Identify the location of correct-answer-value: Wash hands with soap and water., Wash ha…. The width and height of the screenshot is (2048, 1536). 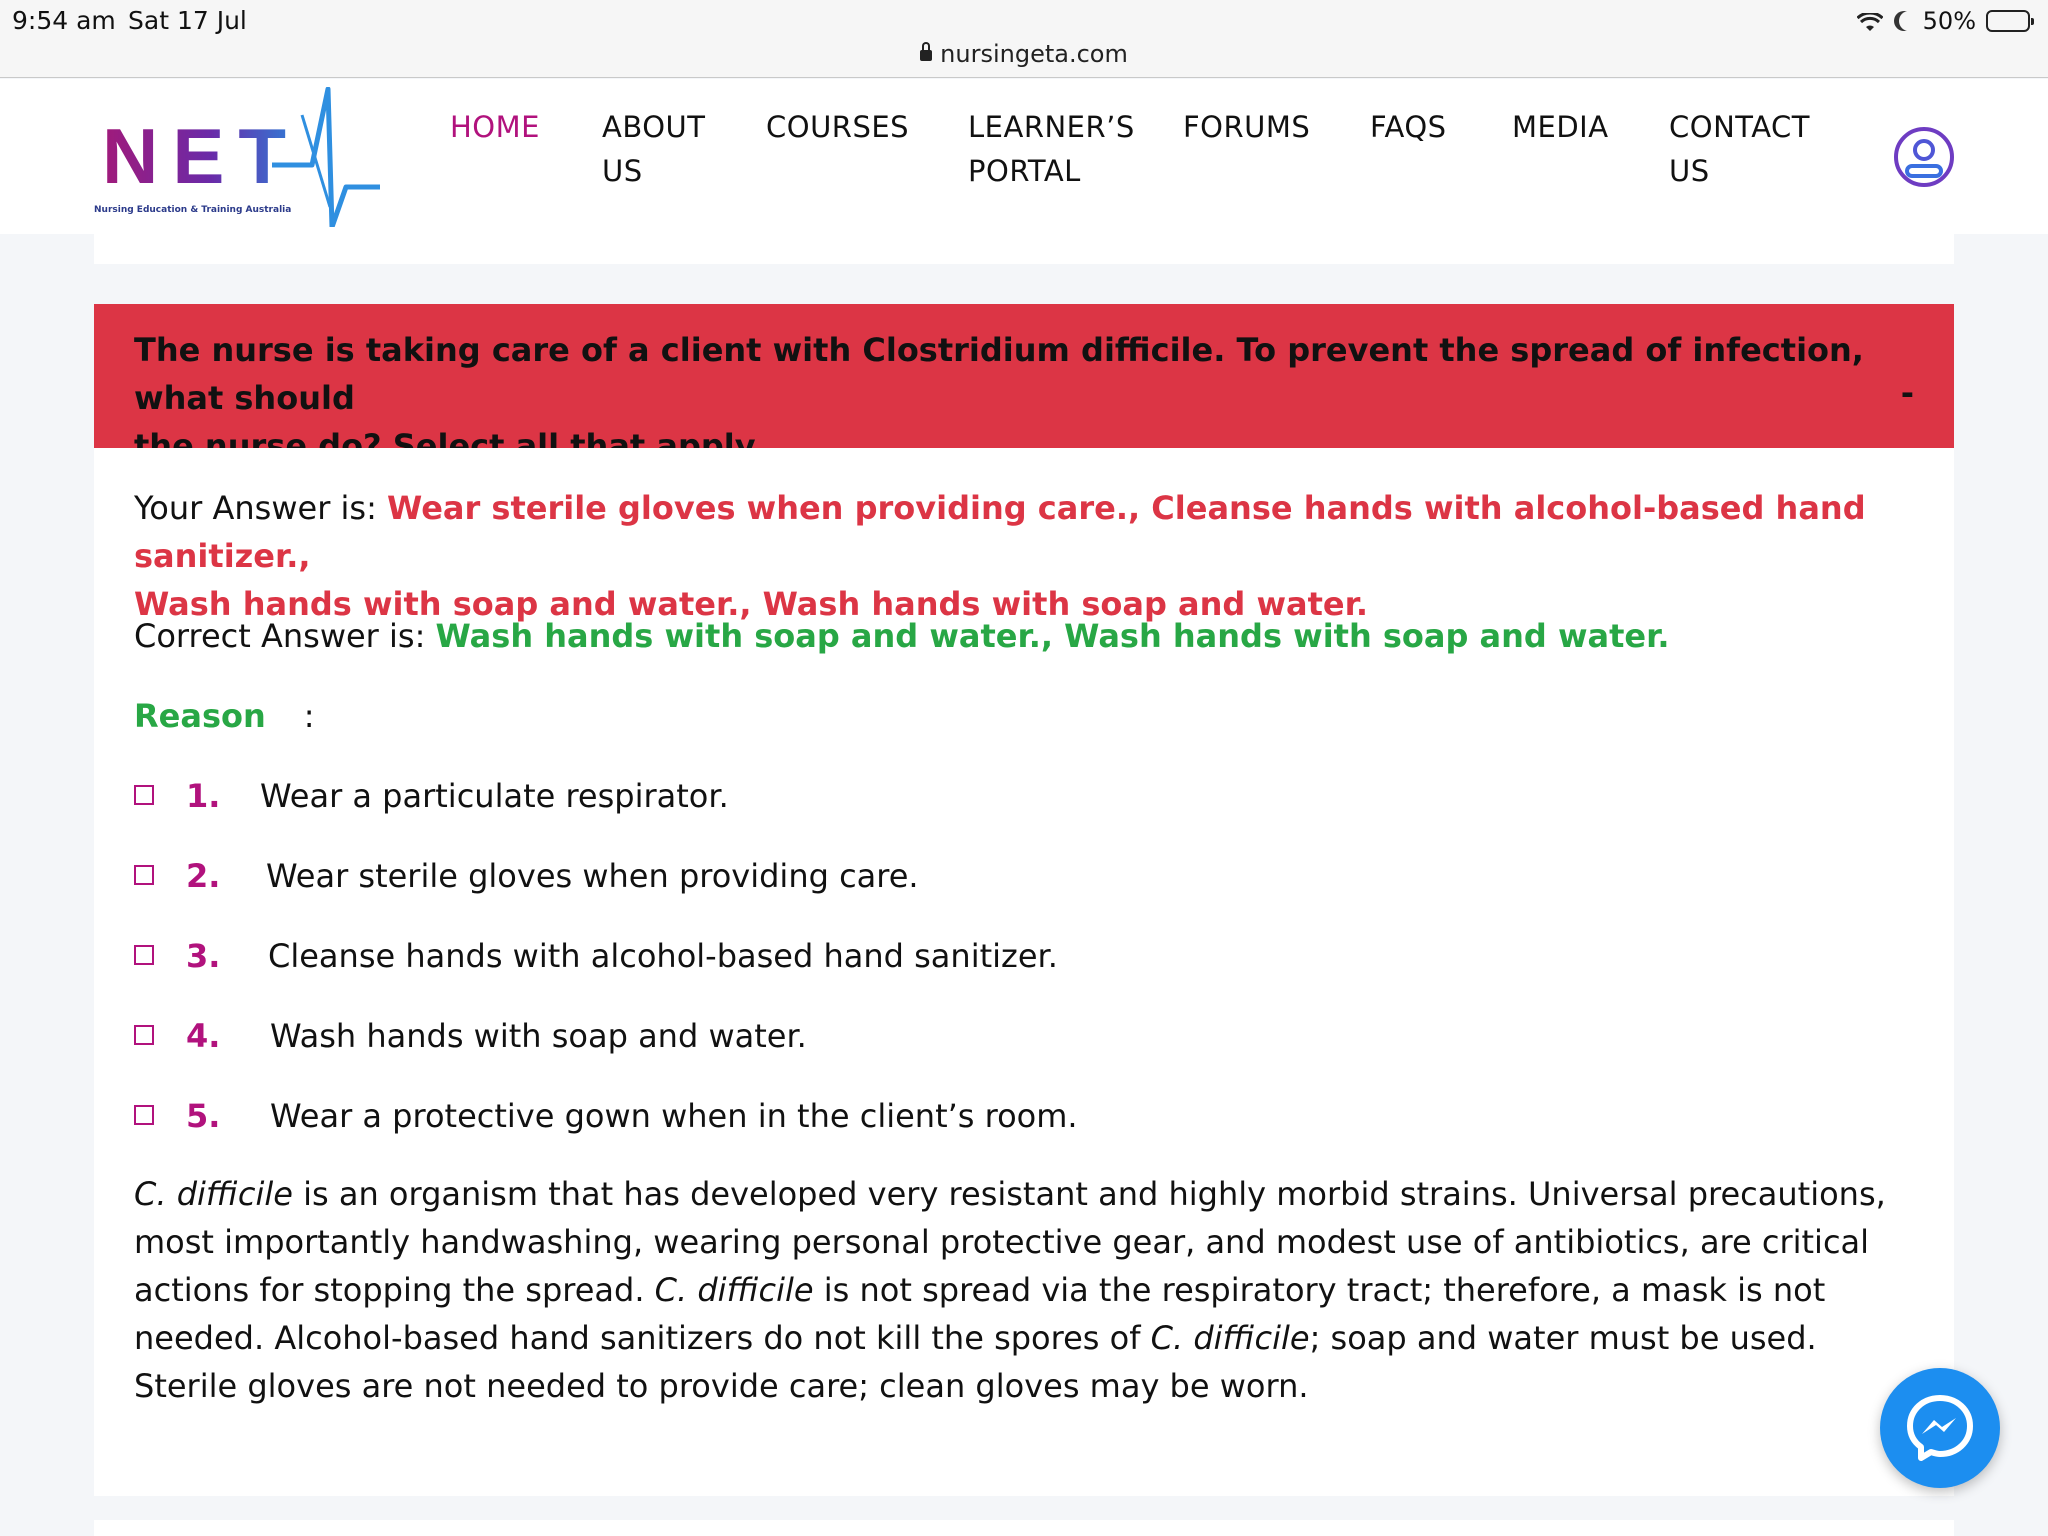
(1052, 636).